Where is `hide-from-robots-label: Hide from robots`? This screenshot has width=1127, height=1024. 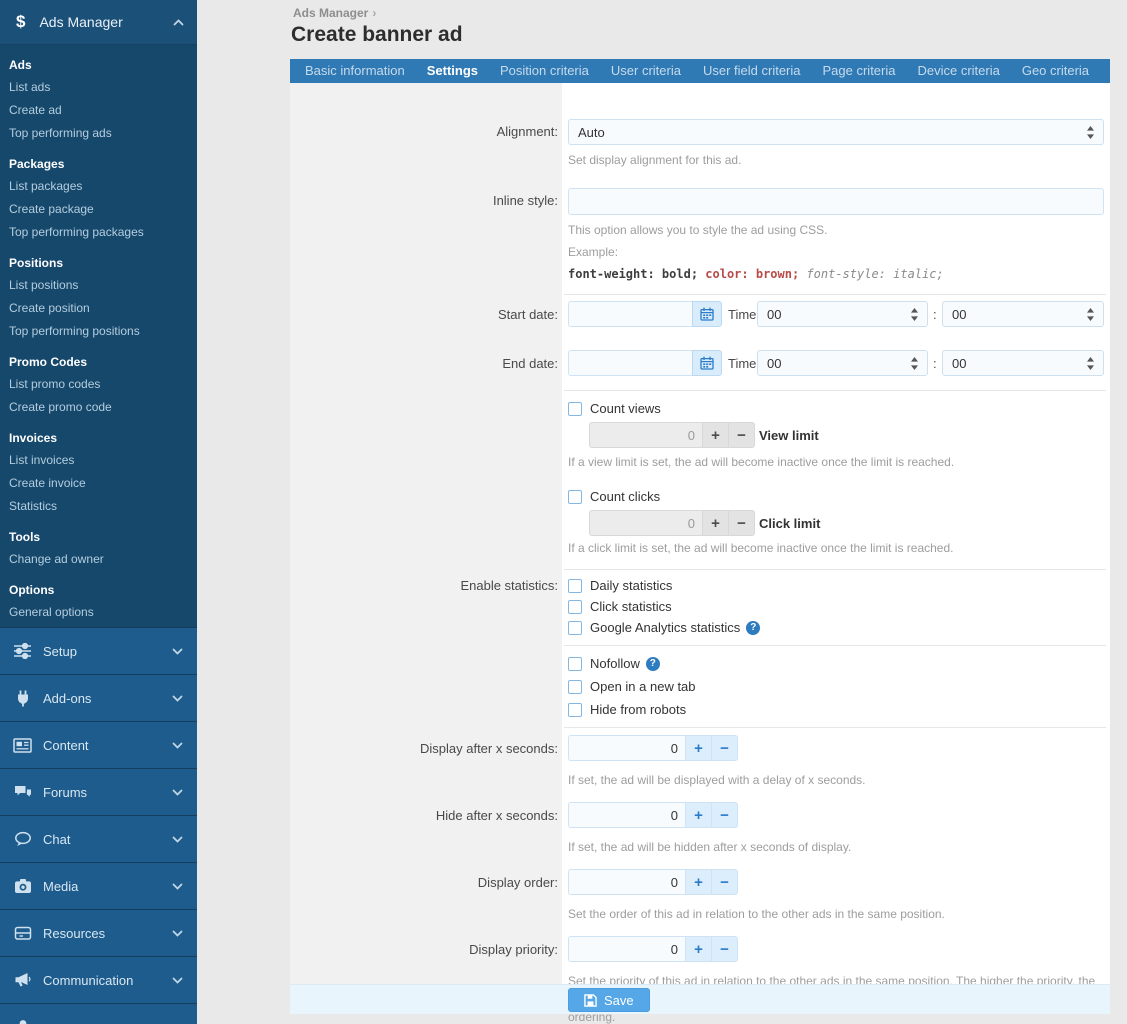 hide-from-robots-label: Hide from robots is located at coordinates (638, 709).